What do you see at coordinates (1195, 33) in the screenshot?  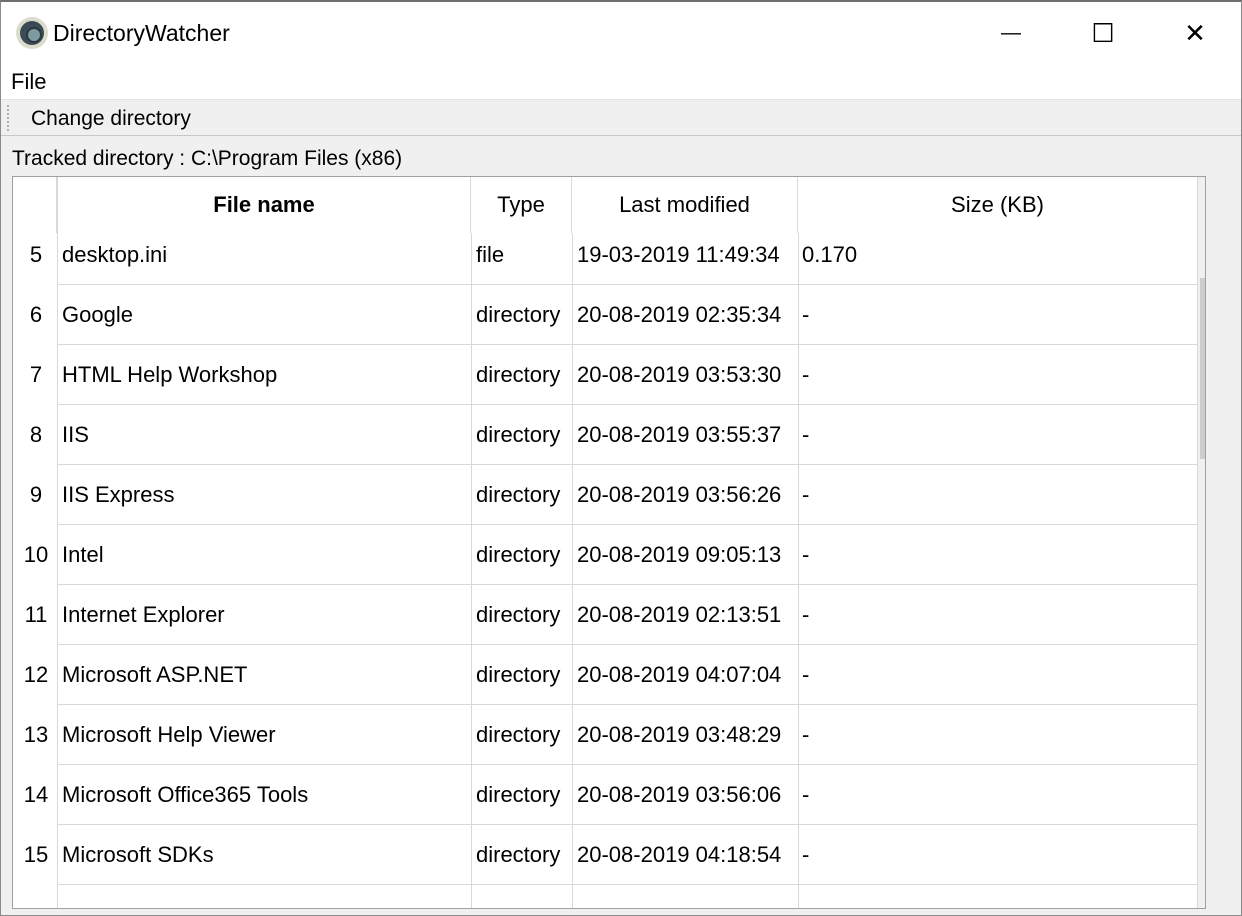 I see `close-button: ✕` at bounding box center [1195, 33].